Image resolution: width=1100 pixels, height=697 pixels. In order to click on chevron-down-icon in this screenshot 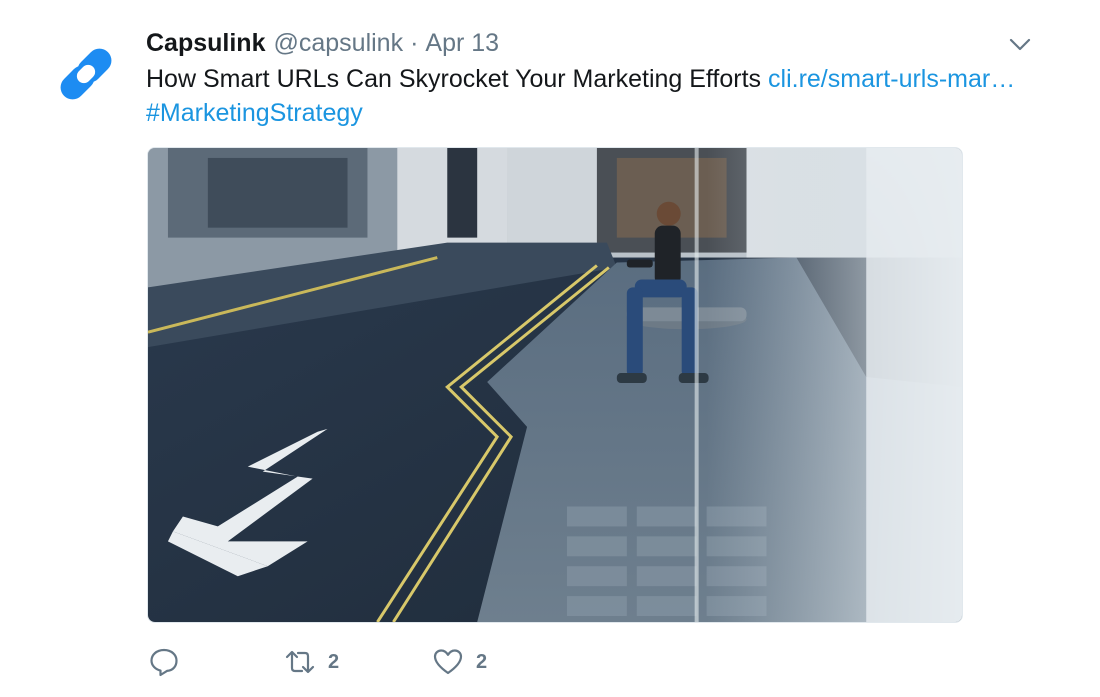, I will do `click(1020, 44)`.